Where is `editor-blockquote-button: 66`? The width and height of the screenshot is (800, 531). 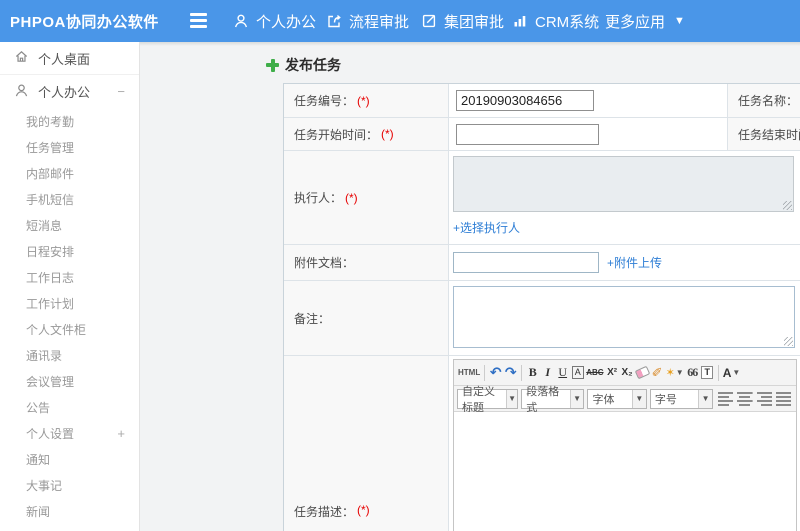 editor-blockquote-button: 66 is located at coordinates (692, 372).